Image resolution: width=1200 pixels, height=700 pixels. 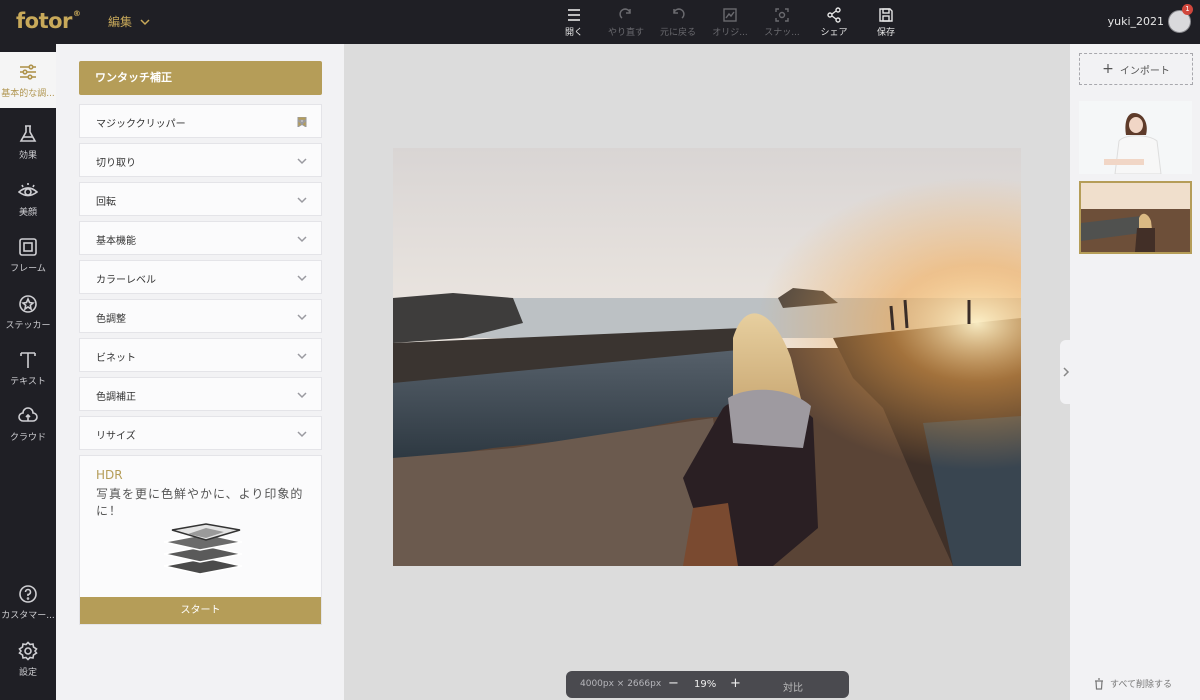 What do you see at coordinates (28, 414) in the screenshot?
I see `cloud-icon` at bounding box center [28, 414].